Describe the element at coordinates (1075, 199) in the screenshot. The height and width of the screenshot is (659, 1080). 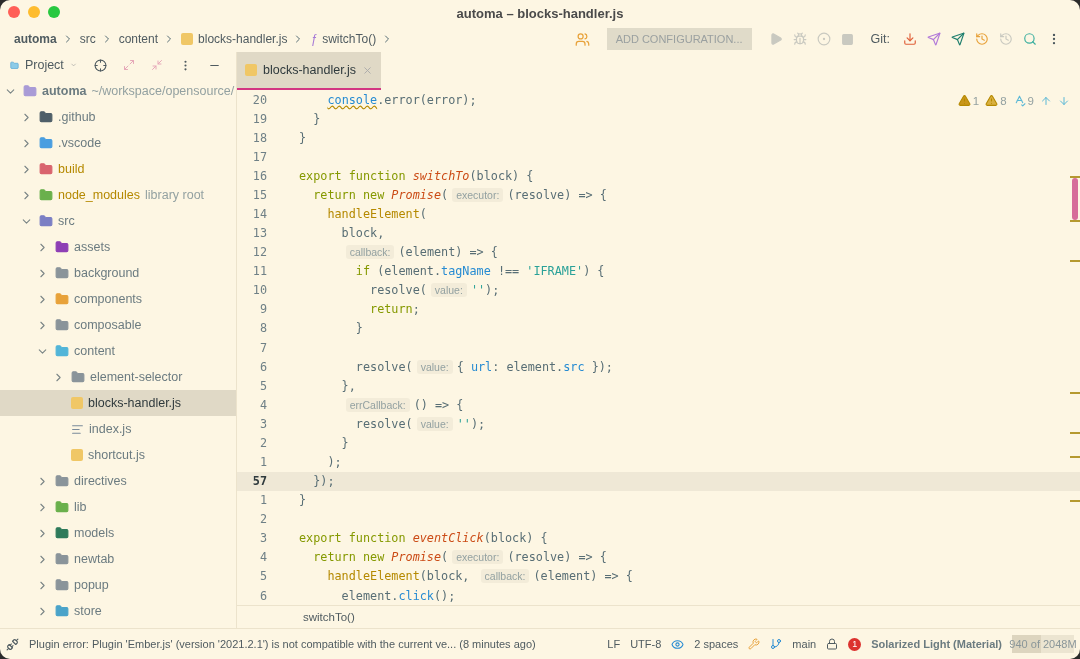
I see `scrollbar-marker` at that location.